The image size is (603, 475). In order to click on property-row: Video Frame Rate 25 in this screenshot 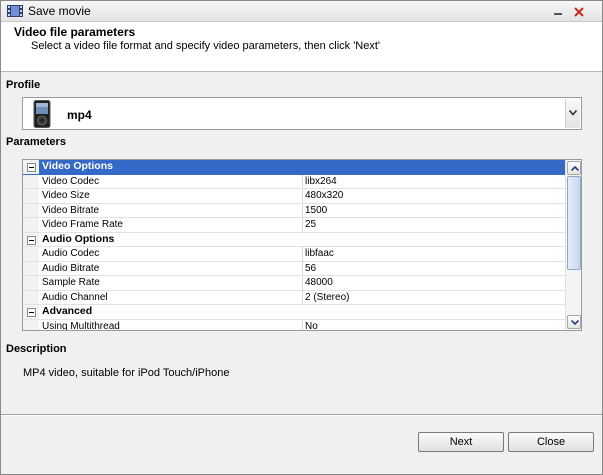, I will do `click(294, 225)`.